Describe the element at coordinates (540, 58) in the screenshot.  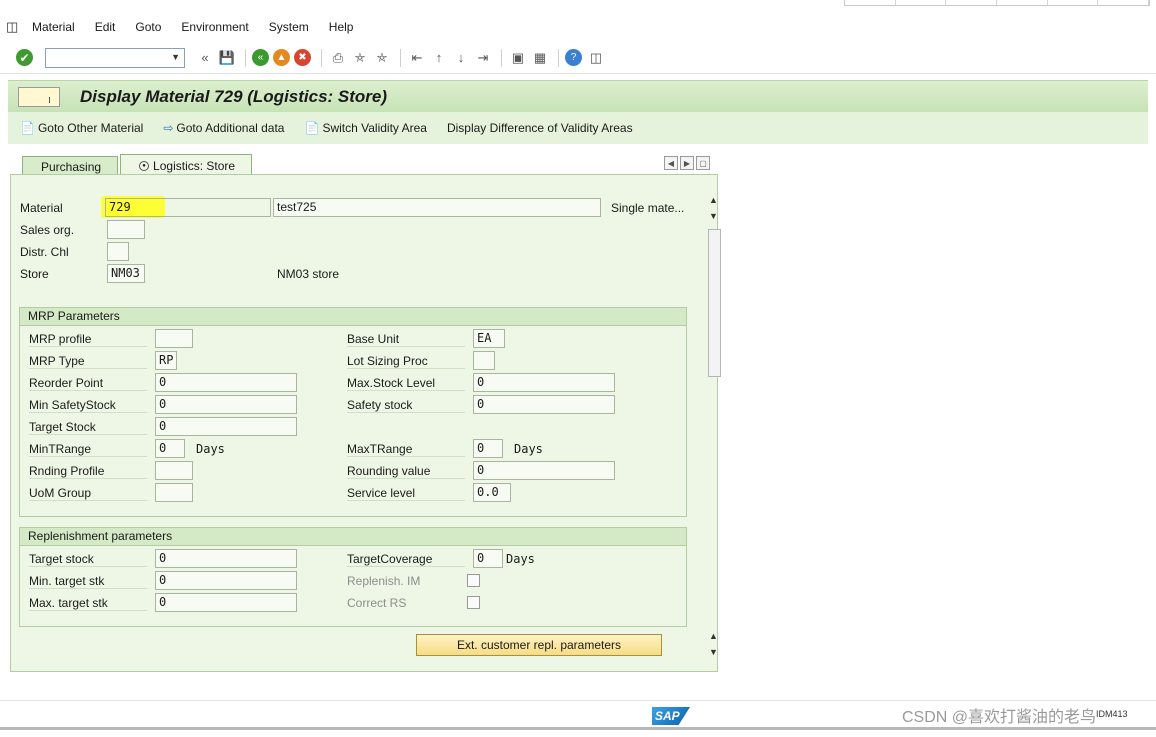
I see `shortcut-icon: ▦` at that location.